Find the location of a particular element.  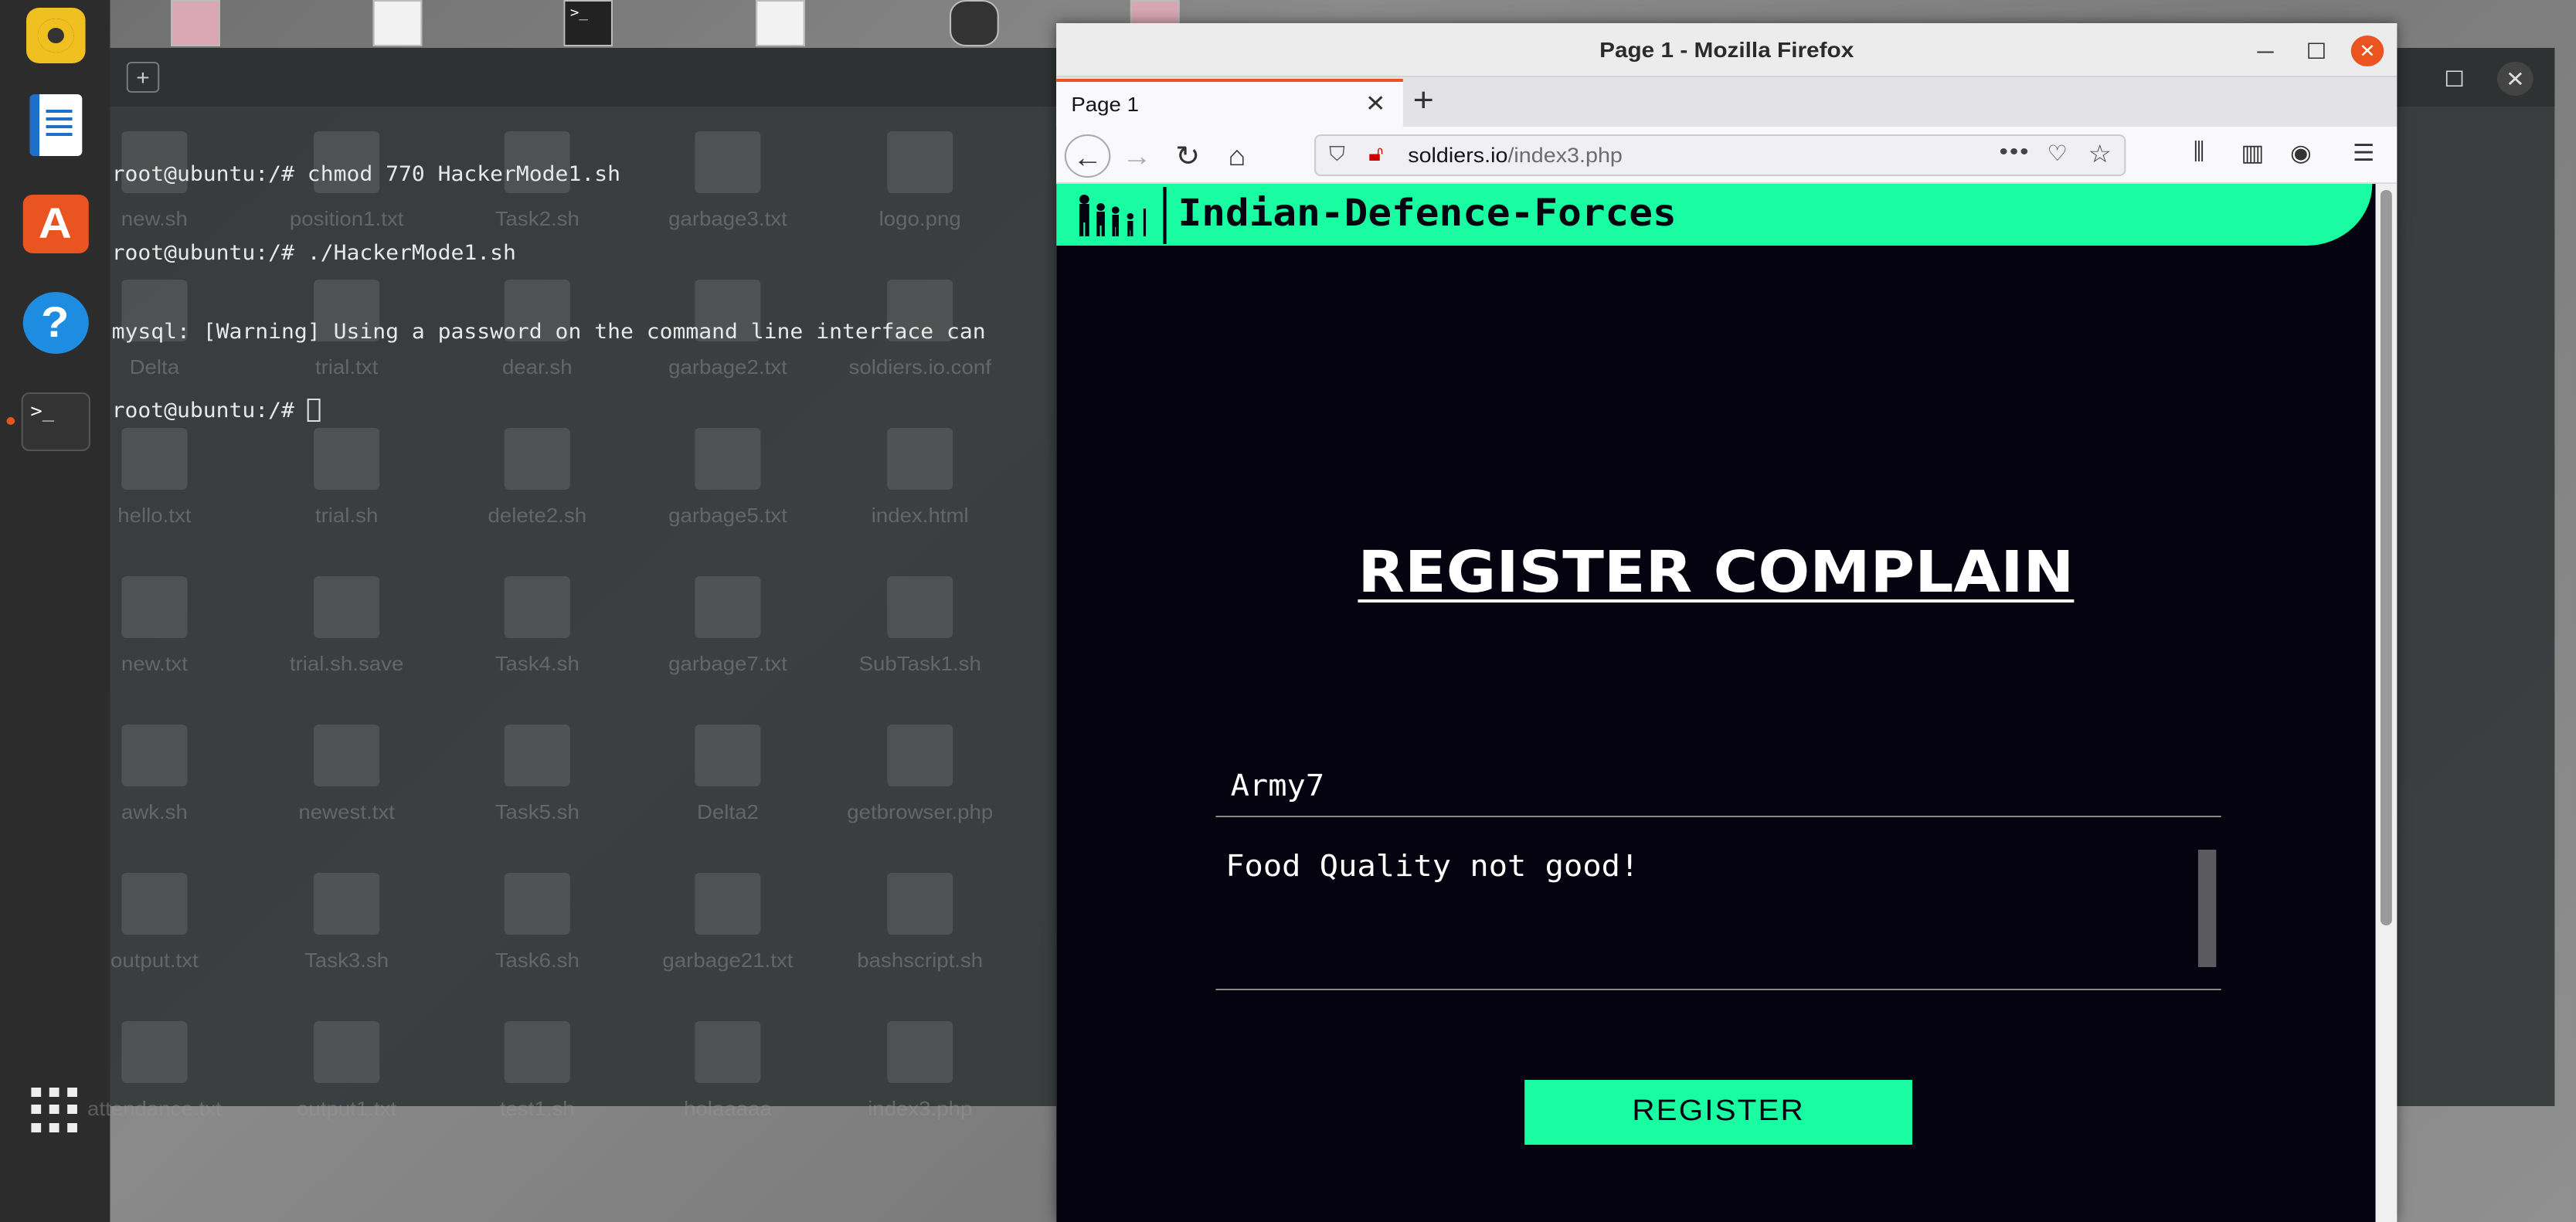

maximize-button: ☐ is located at coordinates (2316, 51).